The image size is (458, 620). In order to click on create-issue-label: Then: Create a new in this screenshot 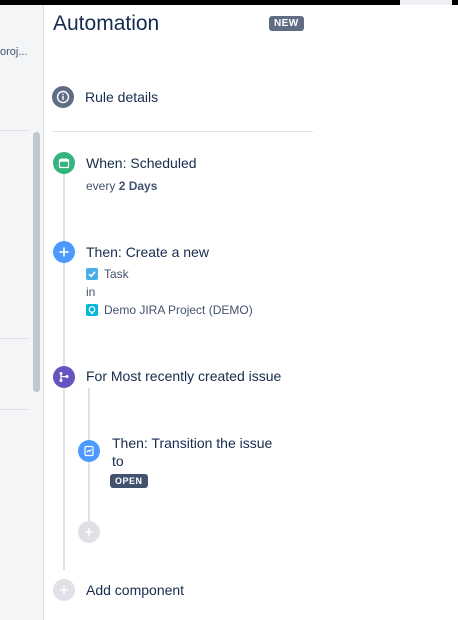, I will do `click(147, 252)`.